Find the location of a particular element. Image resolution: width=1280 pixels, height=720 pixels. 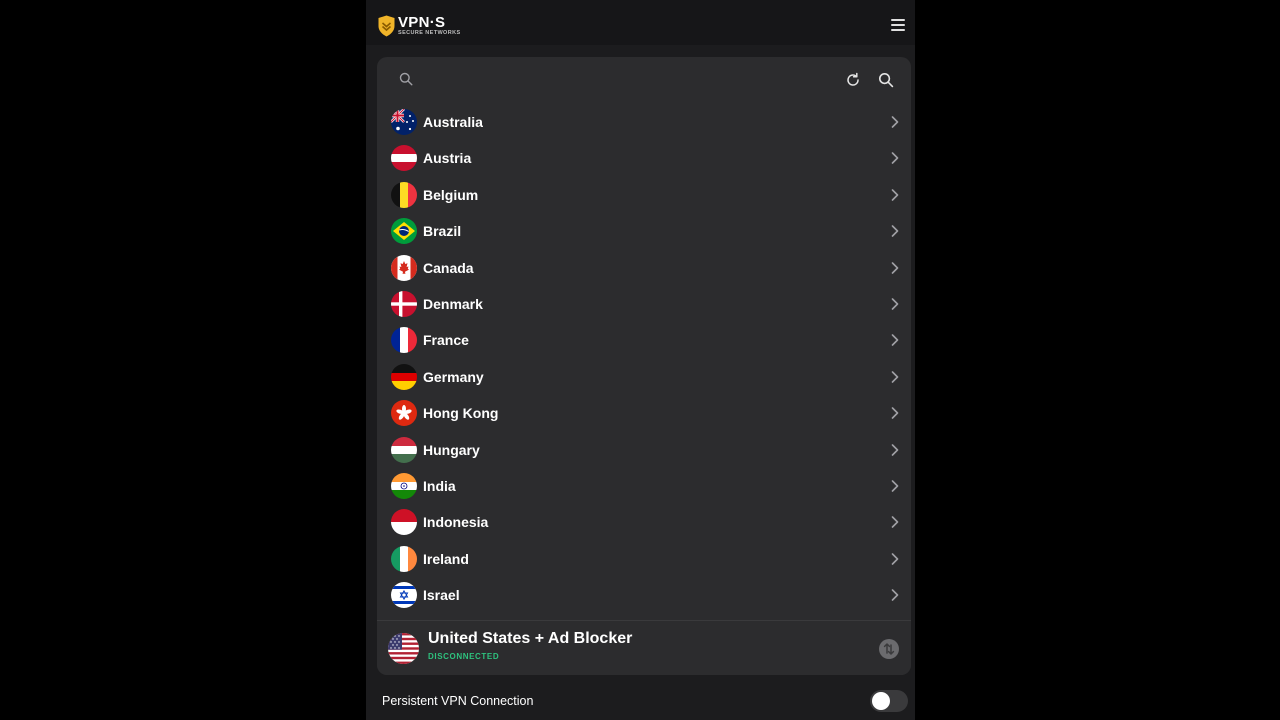

hungary-flag-icon is located at coordinates (404, 449).